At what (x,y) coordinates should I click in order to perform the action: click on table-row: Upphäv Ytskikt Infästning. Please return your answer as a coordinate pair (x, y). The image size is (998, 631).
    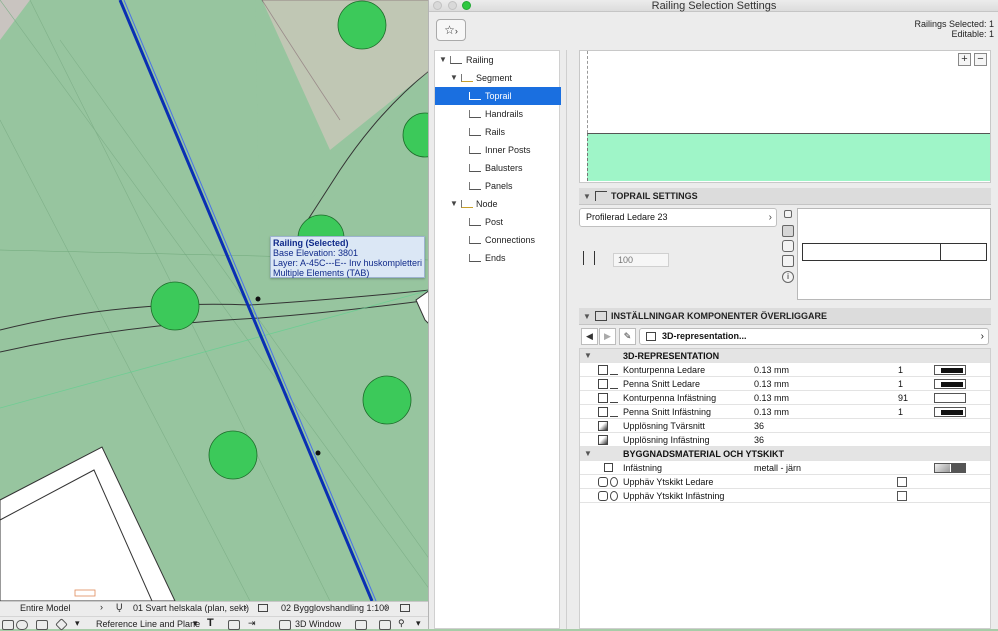
    Looking at the image, I should click on (785, 496).